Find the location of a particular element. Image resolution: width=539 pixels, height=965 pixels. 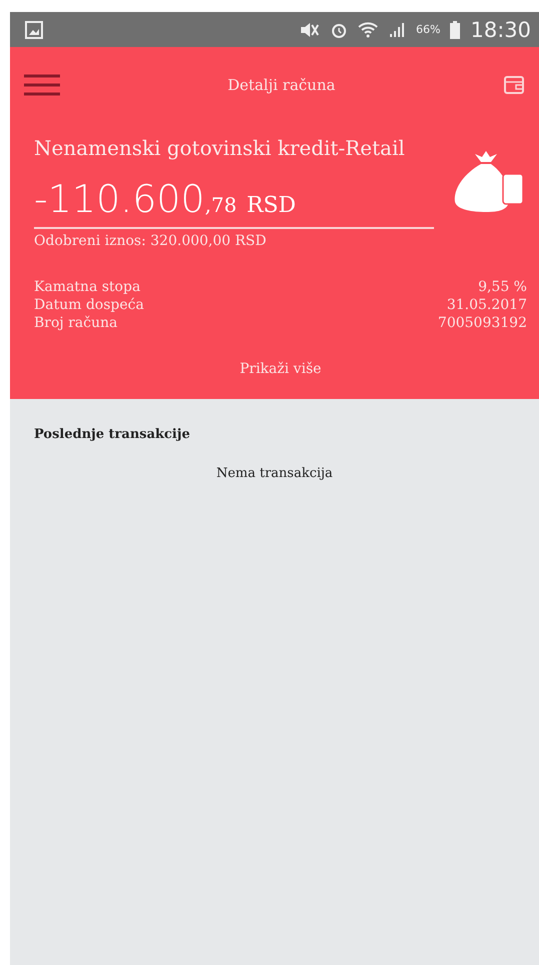

account-name: Nenamenski gotovinski kredit-Retail is located at coordinates (220, 148).